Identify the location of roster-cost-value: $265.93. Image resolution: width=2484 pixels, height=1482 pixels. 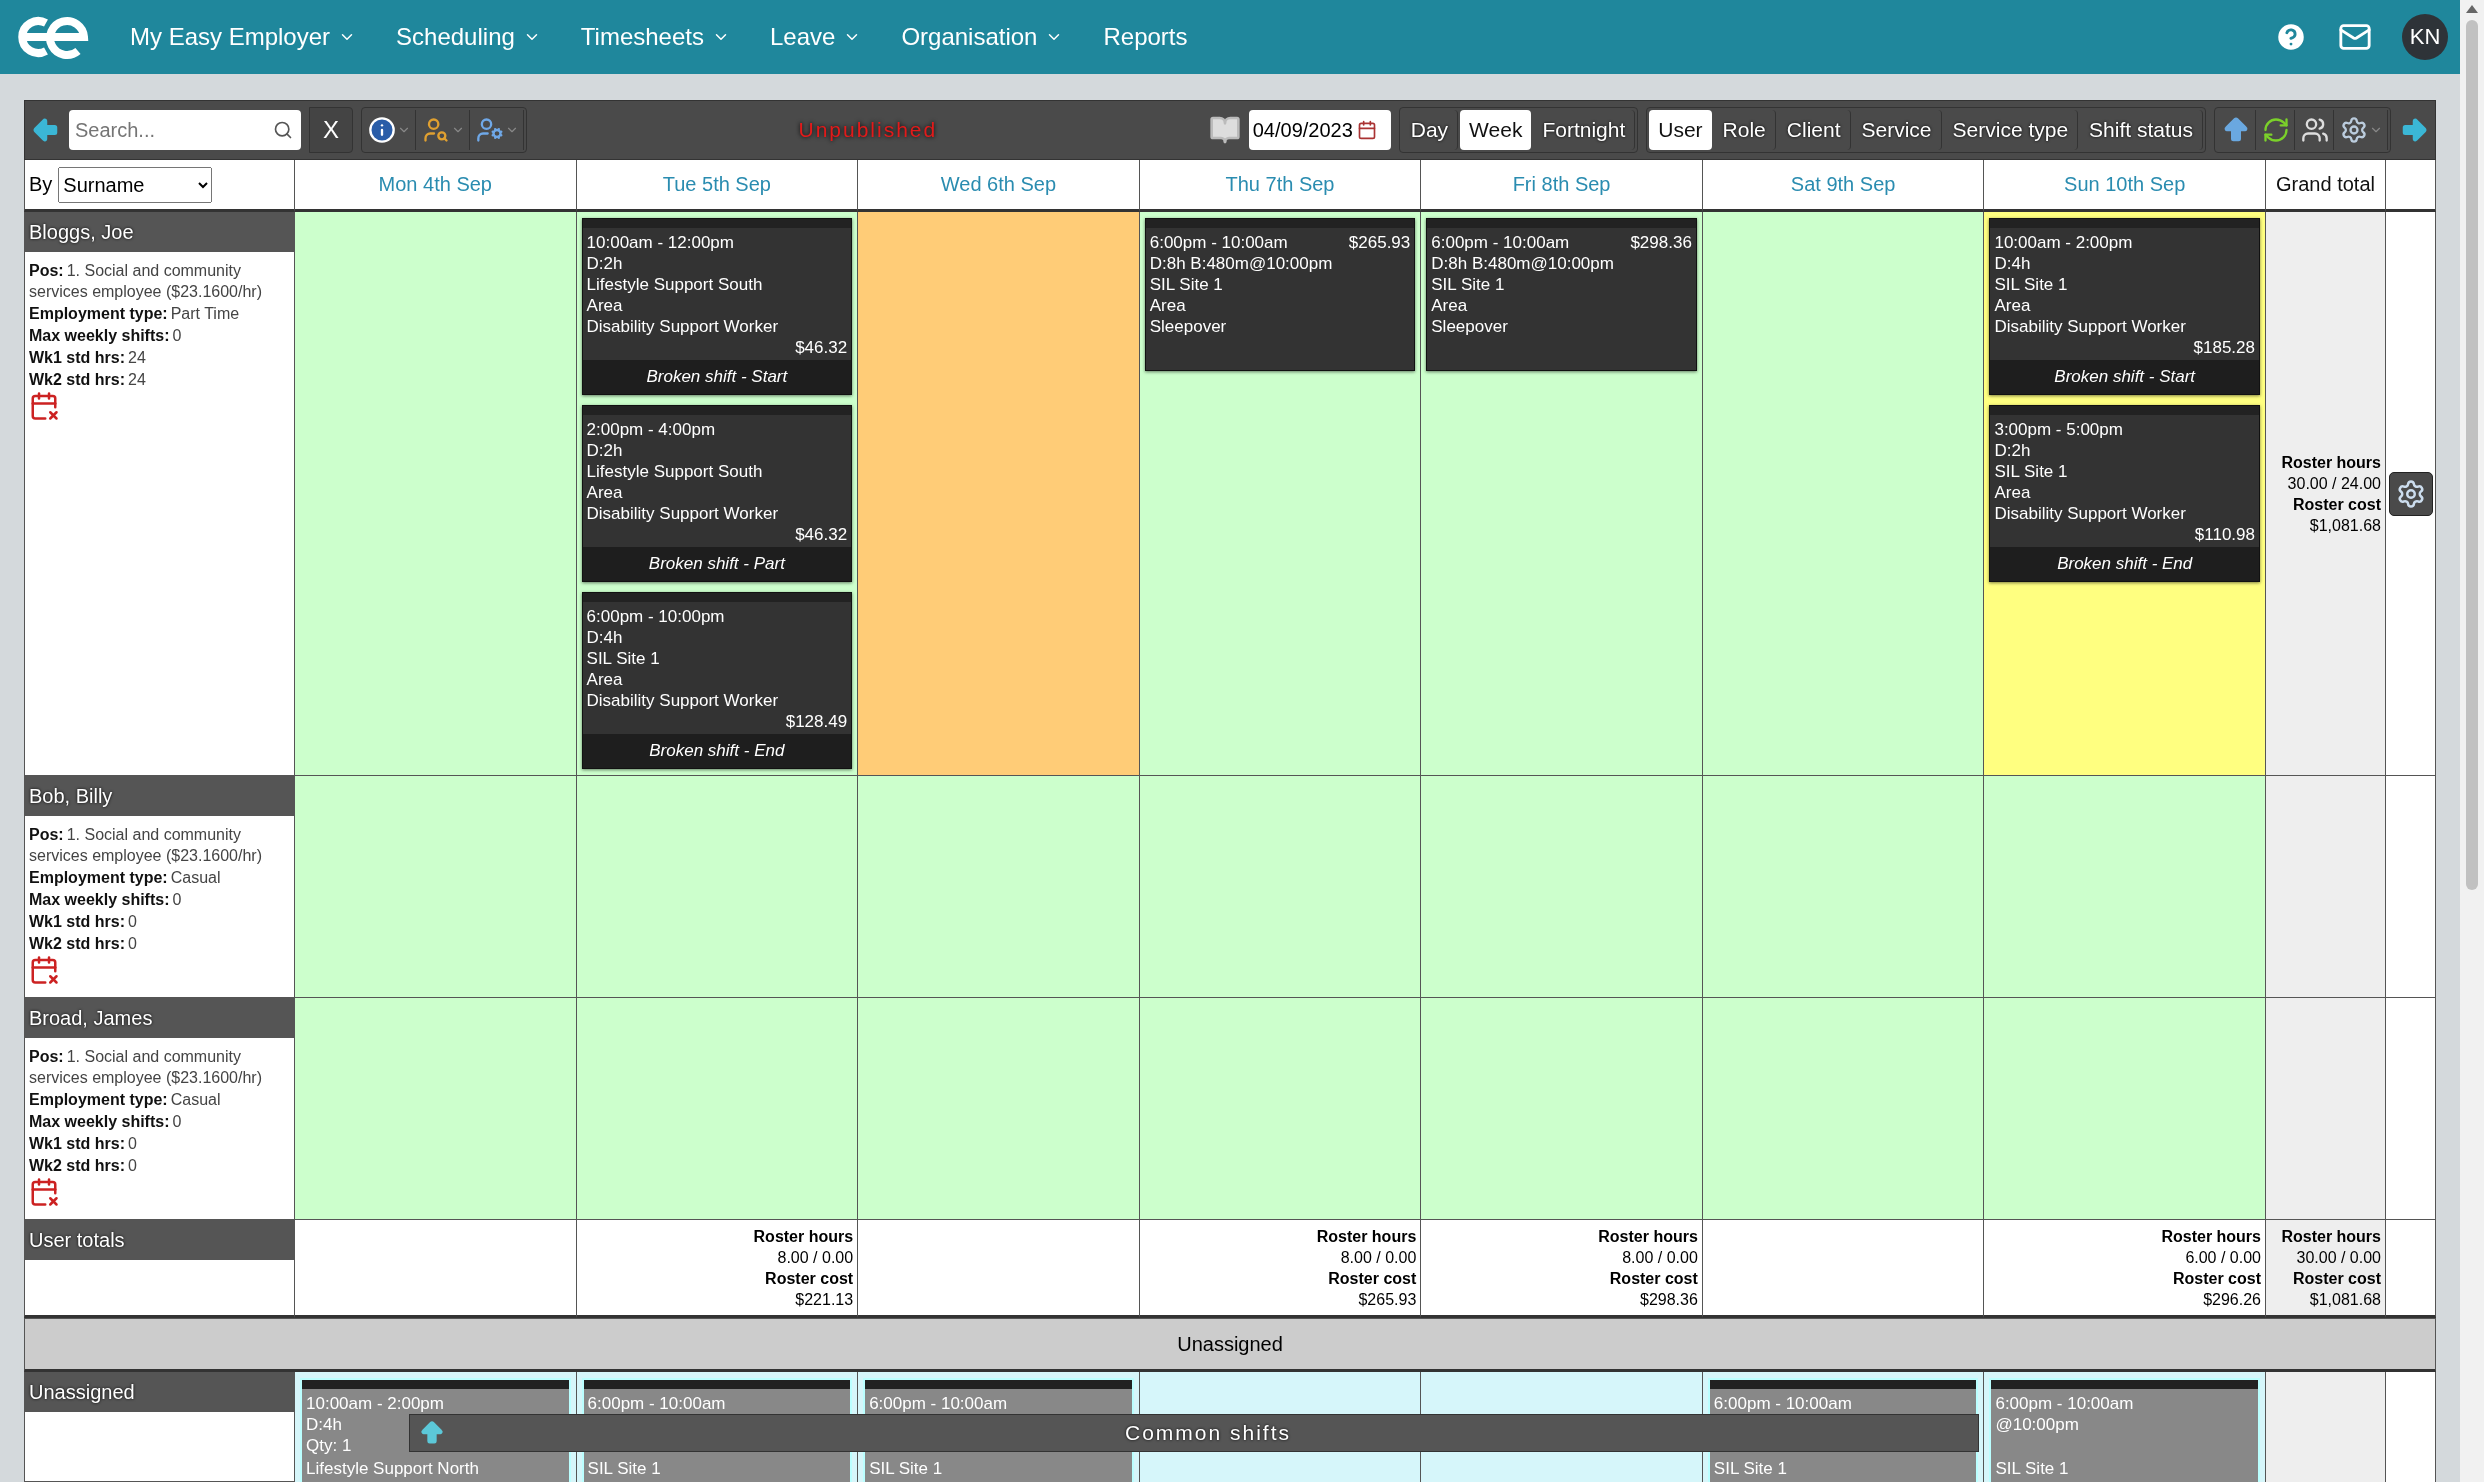
(1387, 1300).